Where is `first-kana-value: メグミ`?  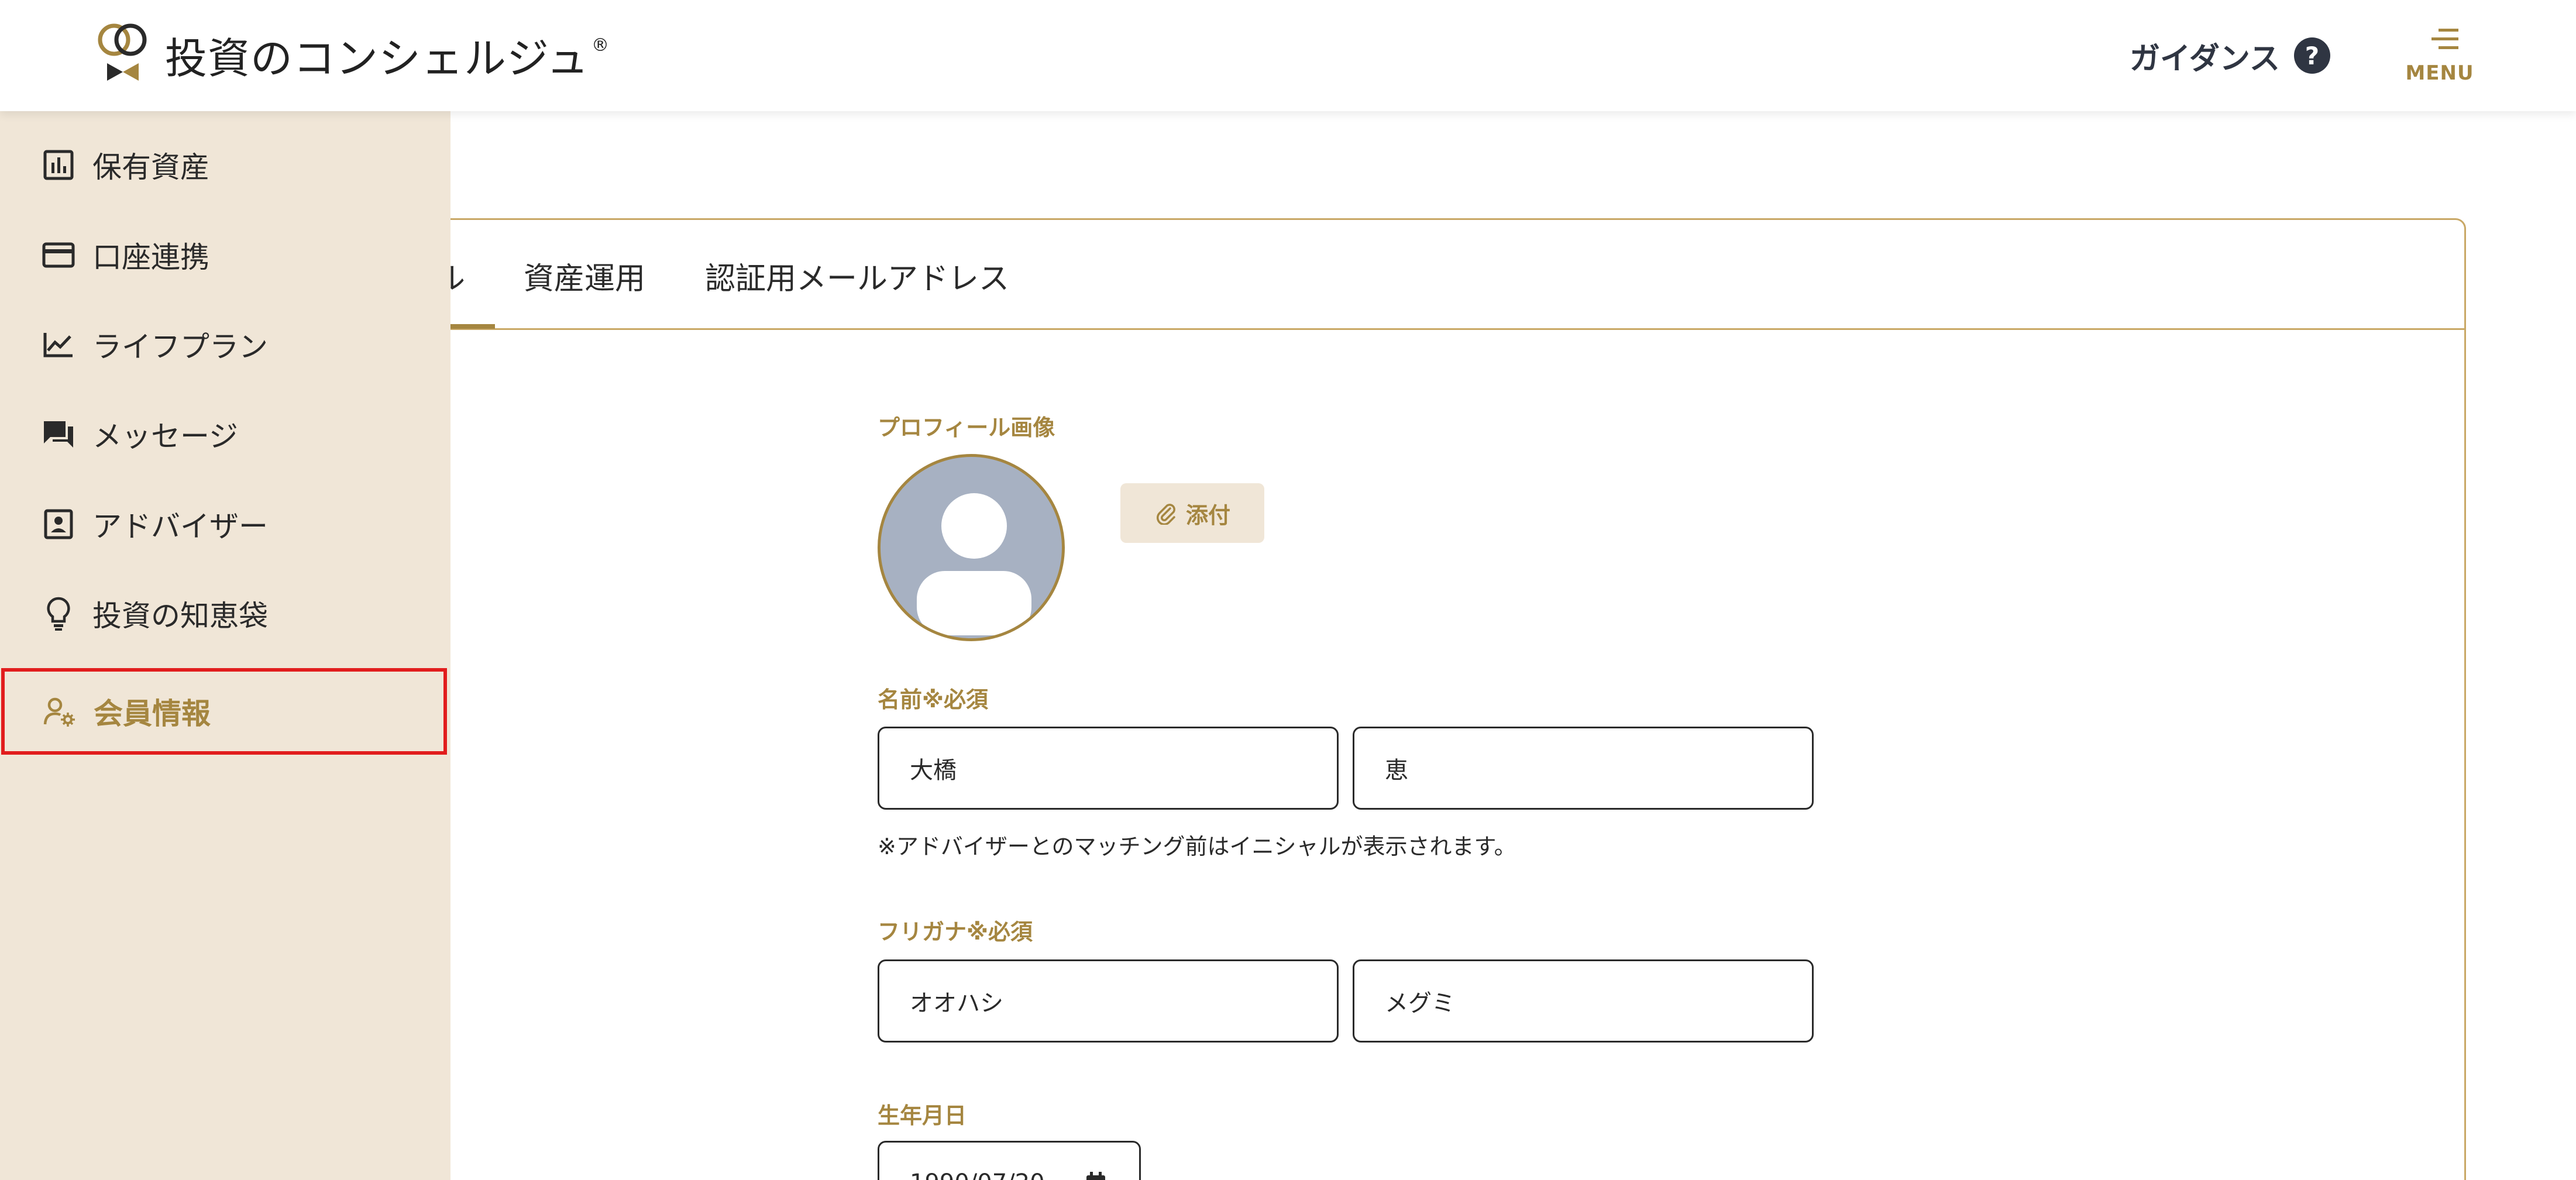 first-kana-value: メグミ is located at coordinates (1420, 1004).